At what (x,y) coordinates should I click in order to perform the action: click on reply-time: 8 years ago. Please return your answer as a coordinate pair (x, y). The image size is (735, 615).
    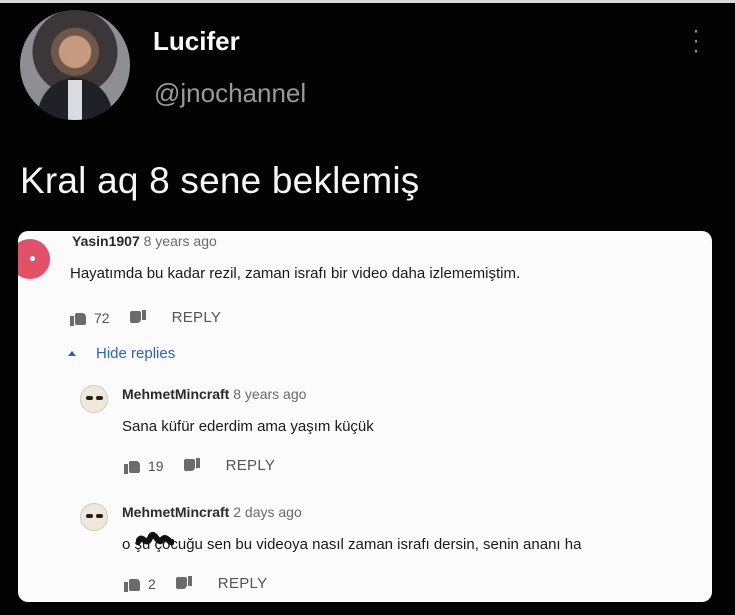
    Looking at the image, I should click on (270, 394).